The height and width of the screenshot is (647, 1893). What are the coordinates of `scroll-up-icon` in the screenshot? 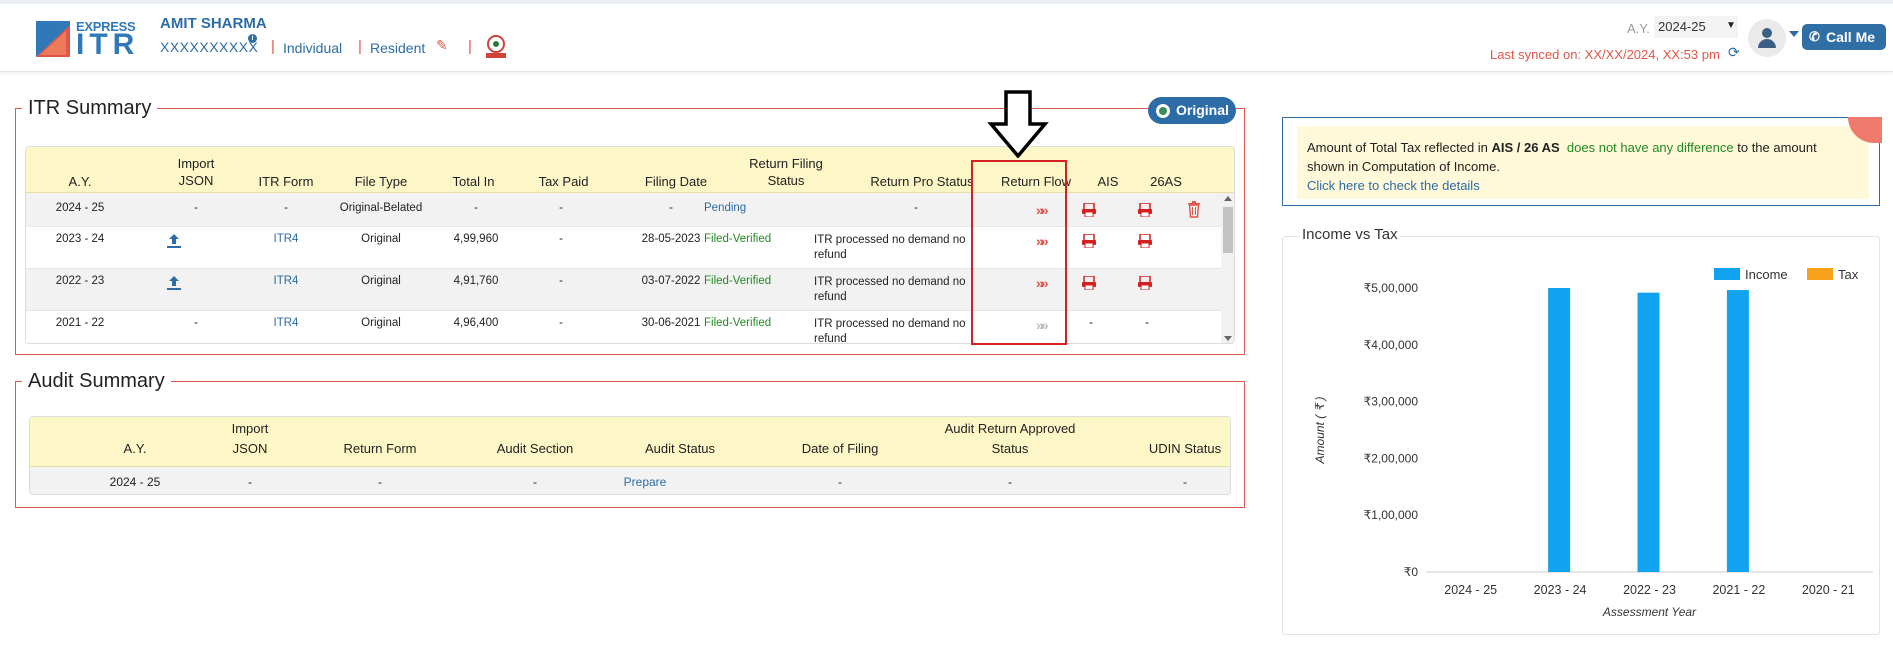 It's located at (1228, 198).